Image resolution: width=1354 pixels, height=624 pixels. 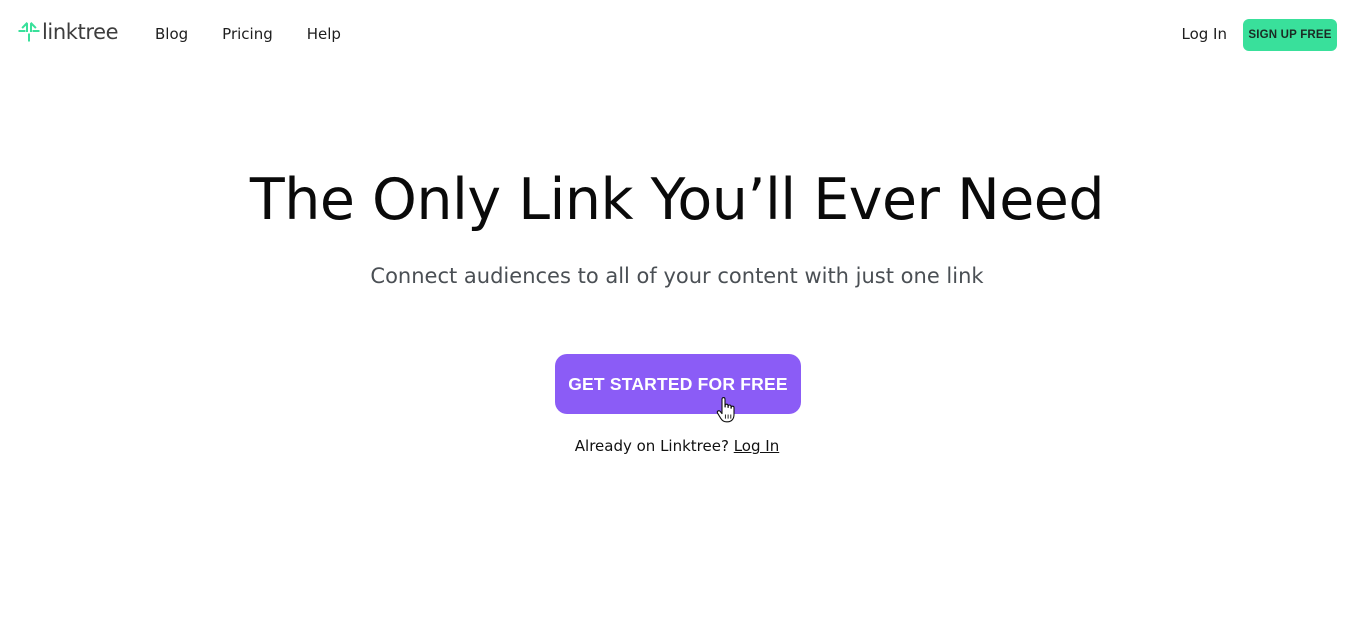 What do you see at coordinates (1205, 34) in the screenshot?
I see `nav-login-link: Log In` at bounding box center [1205, 34].